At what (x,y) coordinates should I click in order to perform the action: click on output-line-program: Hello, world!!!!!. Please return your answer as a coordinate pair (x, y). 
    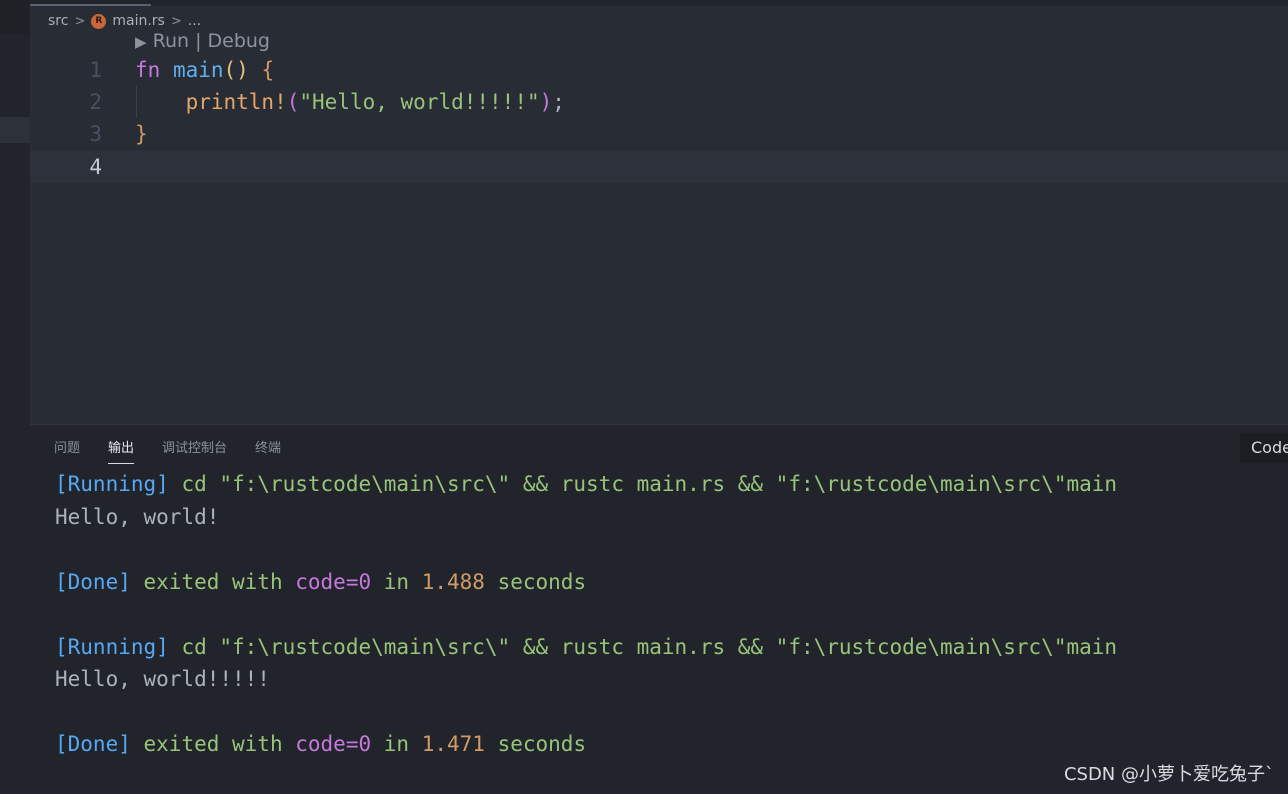
    Looking at the image, I should click on (162, 679).